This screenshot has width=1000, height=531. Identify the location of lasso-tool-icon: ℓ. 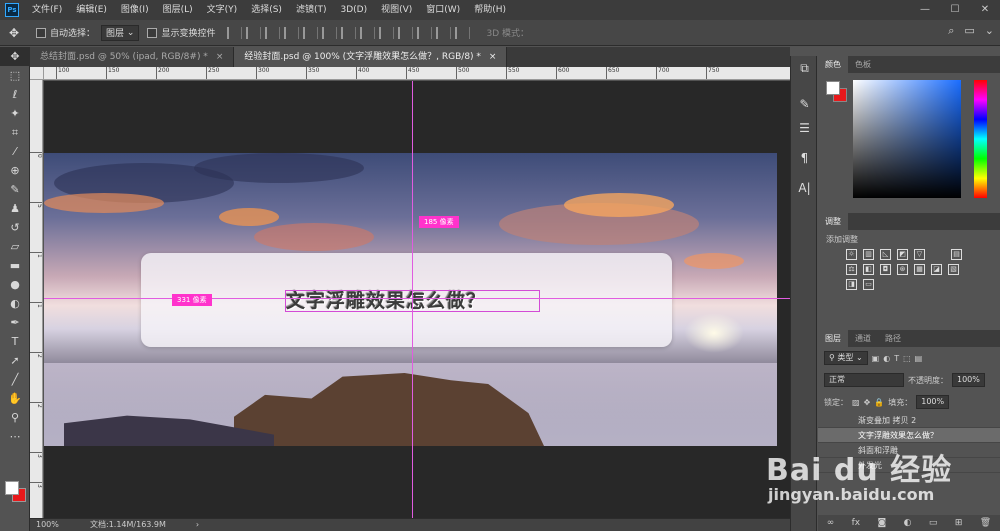
(15, 94).